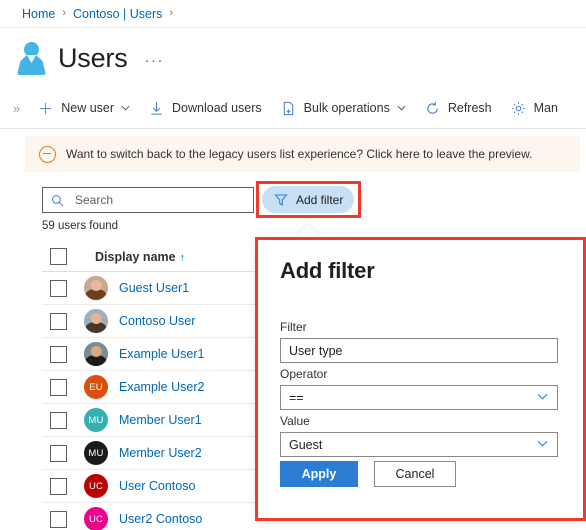  I want to click on user-avatar-icon, so click(31, 58).